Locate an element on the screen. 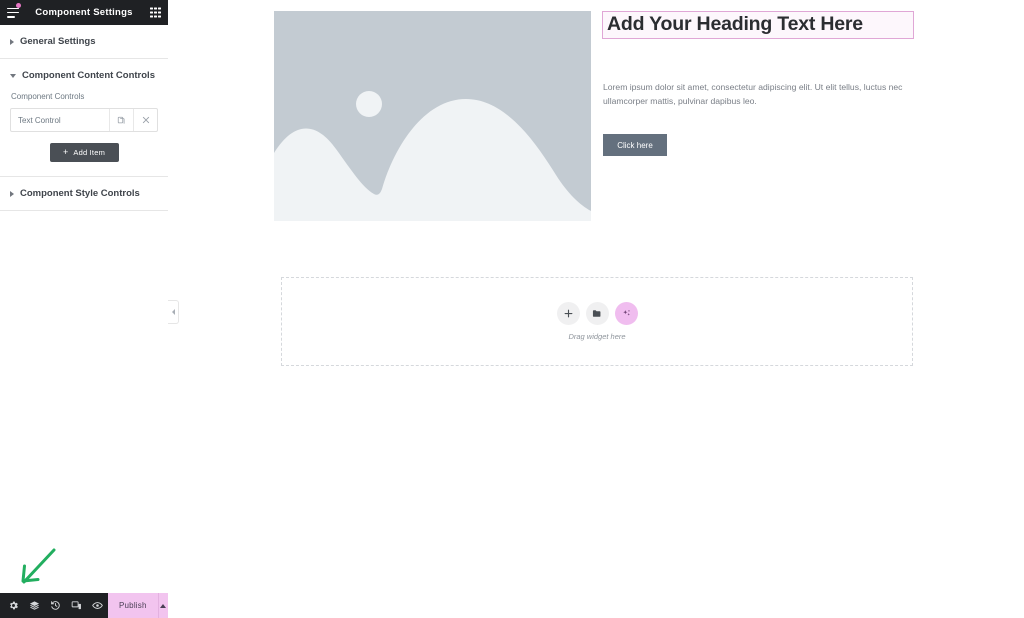  widget-drop-zone: Drag widget here is located at coordinates (597, 321).